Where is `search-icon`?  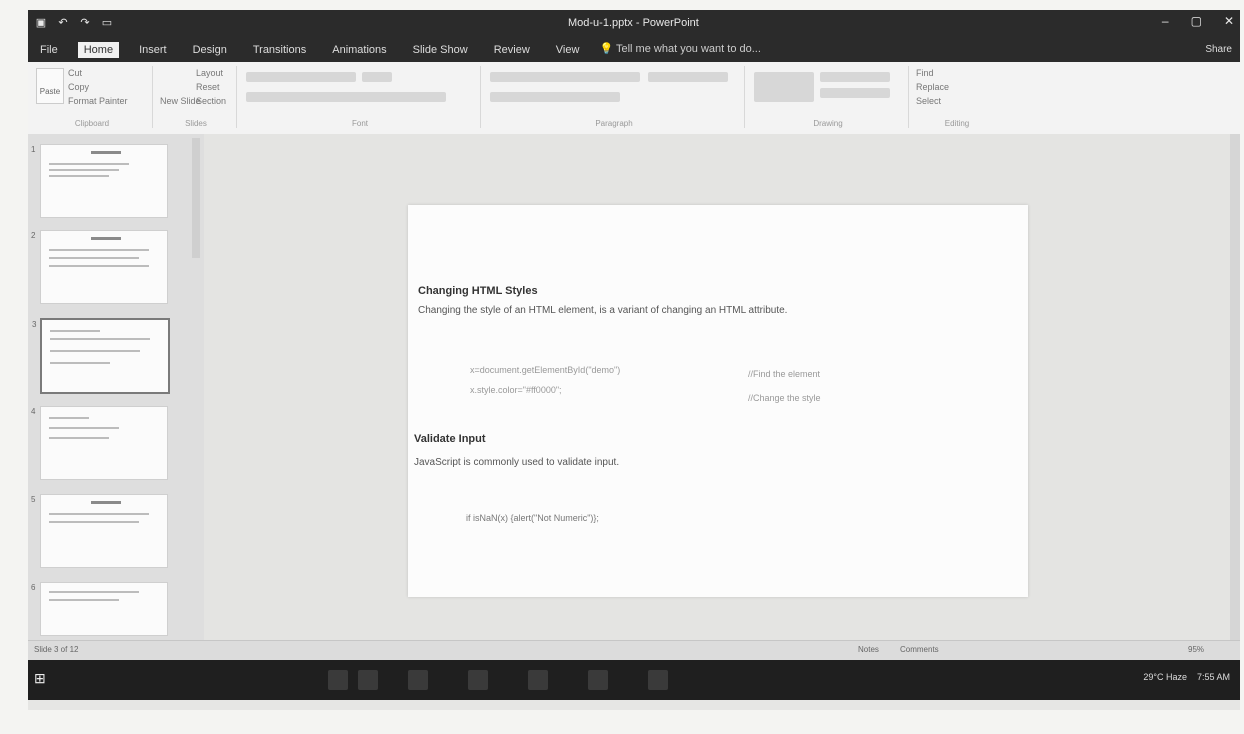
search-icon is located at coordinates (338, 680).